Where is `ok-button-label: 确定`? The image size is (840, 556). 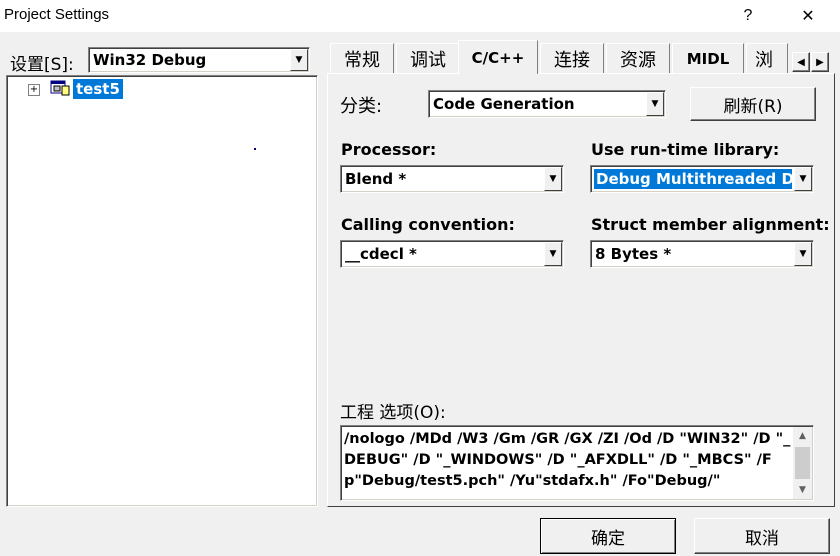
ok-button-label: 确定 is located at coordinates (608, 538).